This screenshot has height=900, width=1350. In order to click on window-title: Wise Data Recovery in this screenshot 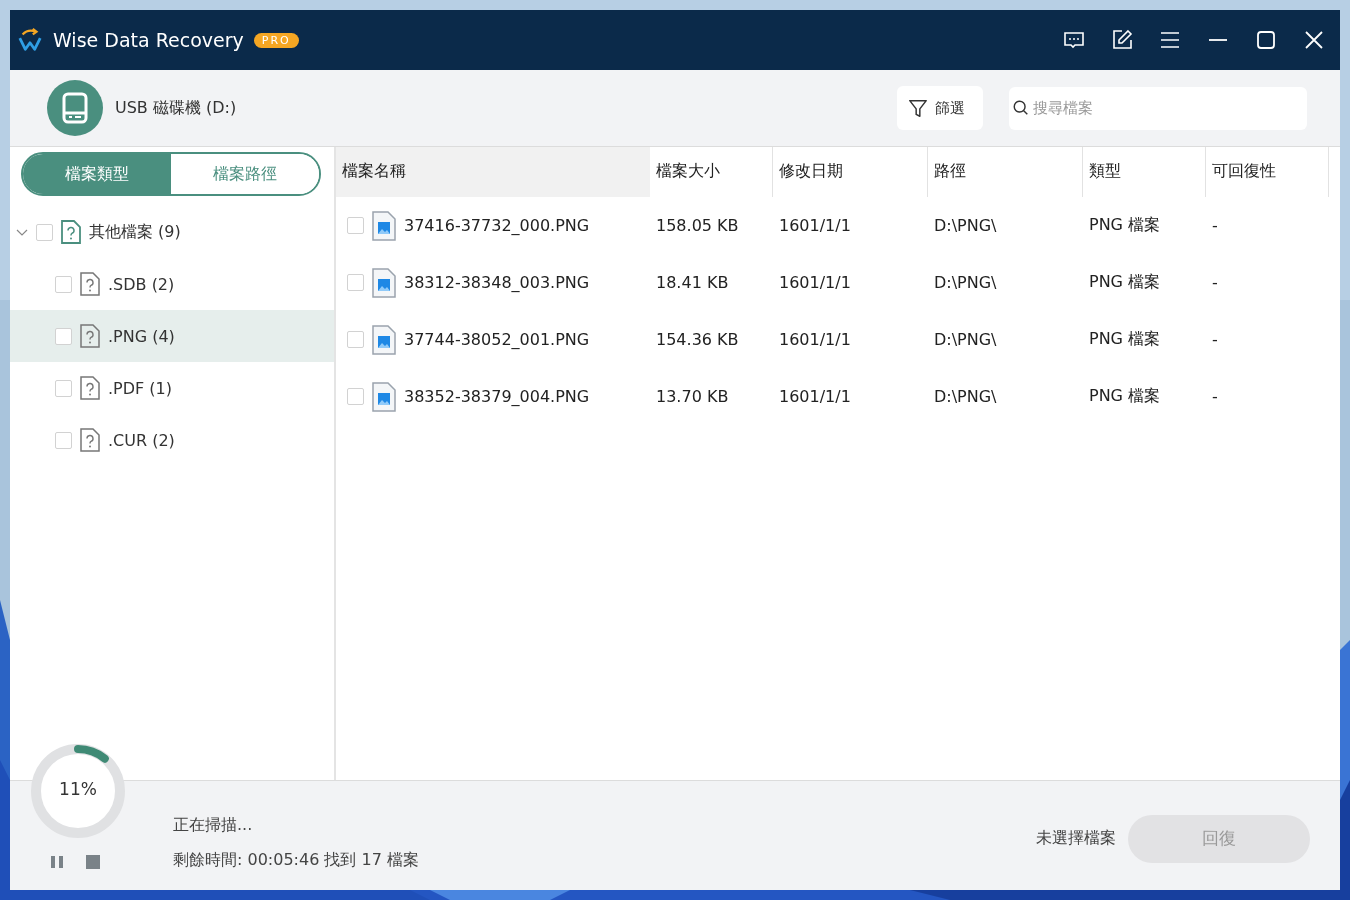, I will do `click(148, 40)`.